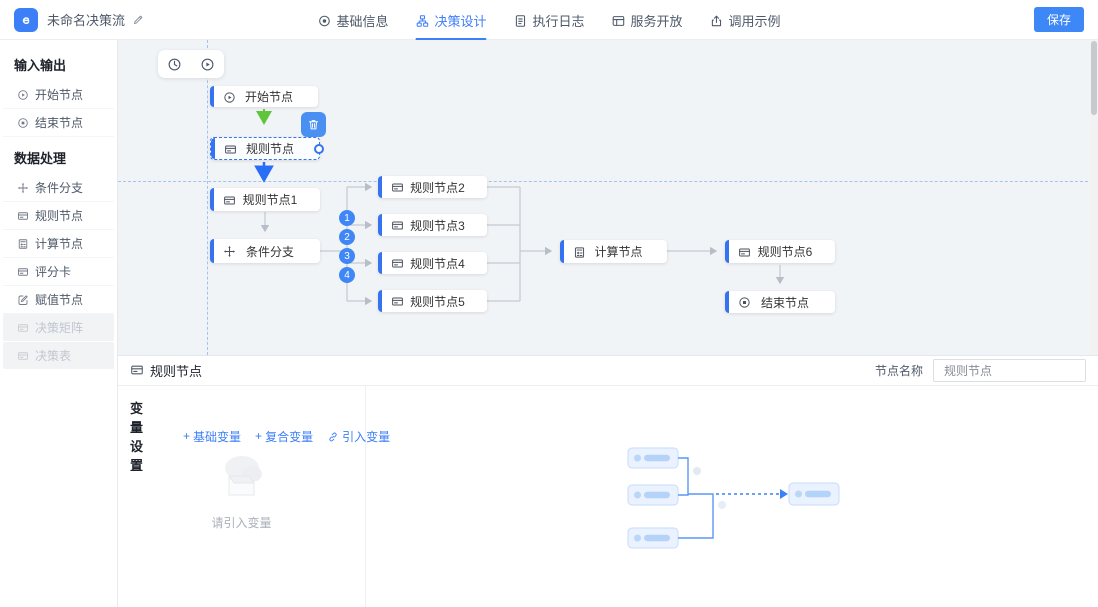 This screenshot has width=1098, height=607. I want to click on tab-basic-info: 基础信息, so click(352, 20).